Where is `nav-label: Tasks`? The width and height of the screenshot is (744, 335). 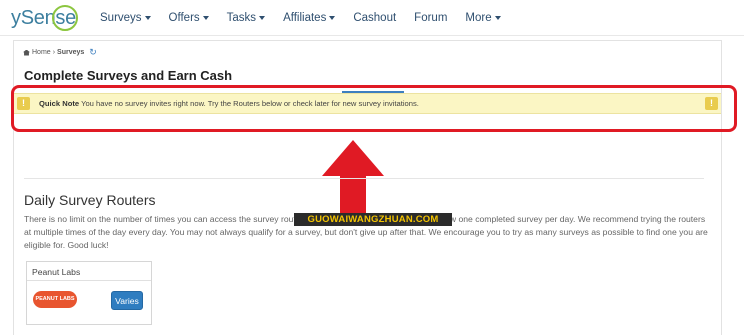
nav-label: Tasks is located at coordinates (241, 18).